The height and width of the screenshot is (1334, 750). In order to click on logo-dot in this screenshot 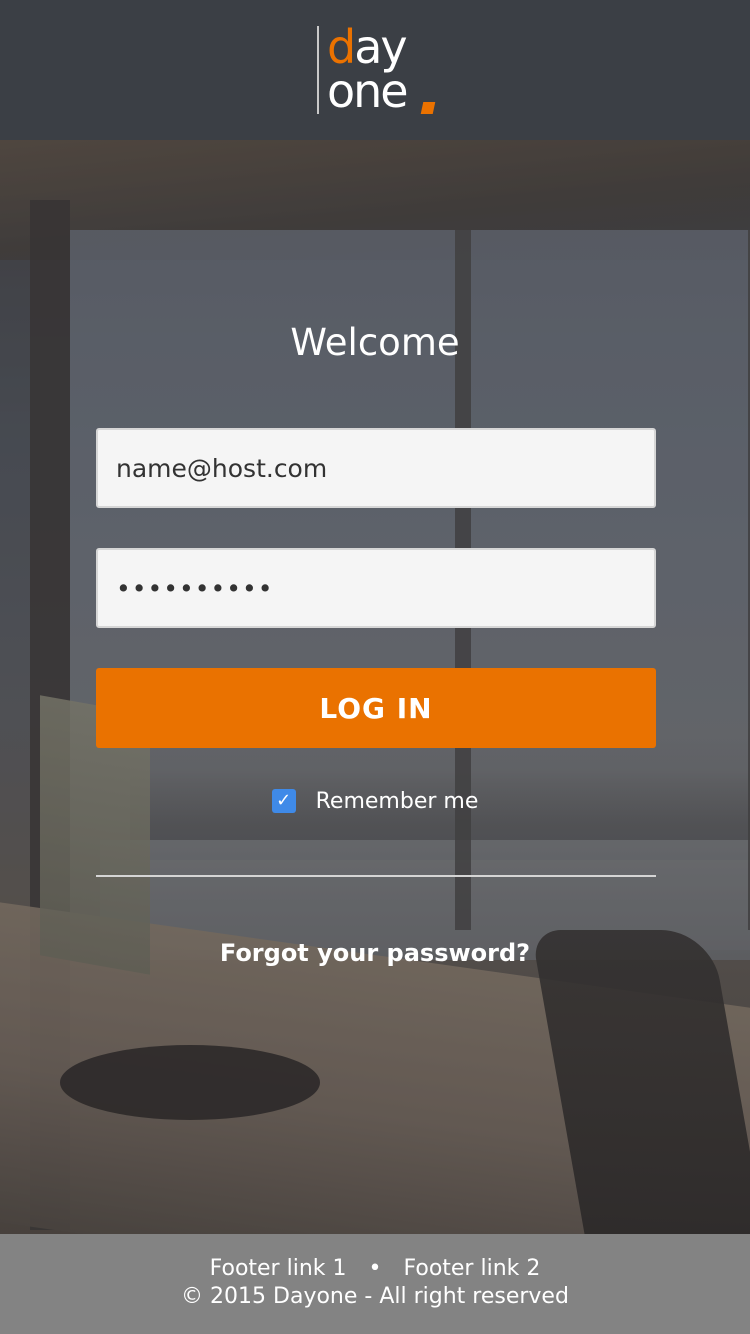, I will do `click(428, 108)`.